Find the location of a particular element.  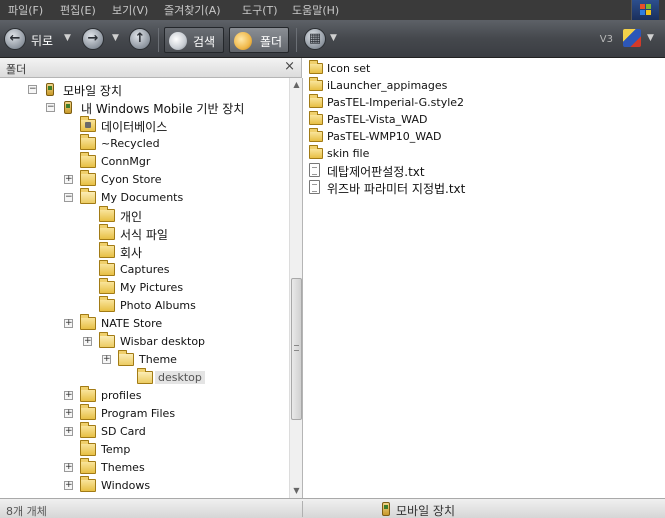

scroll-up-icon: ▲ is located at coordinates (296, 85).